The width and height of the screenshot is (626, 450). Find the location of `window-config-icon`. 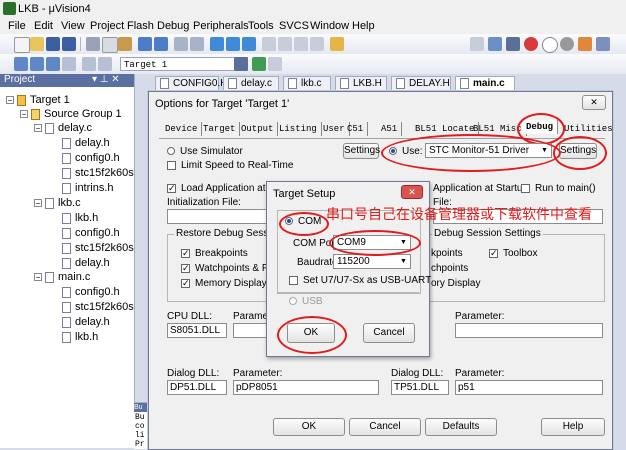

window-config-icon is located at coordinates (585, 44).